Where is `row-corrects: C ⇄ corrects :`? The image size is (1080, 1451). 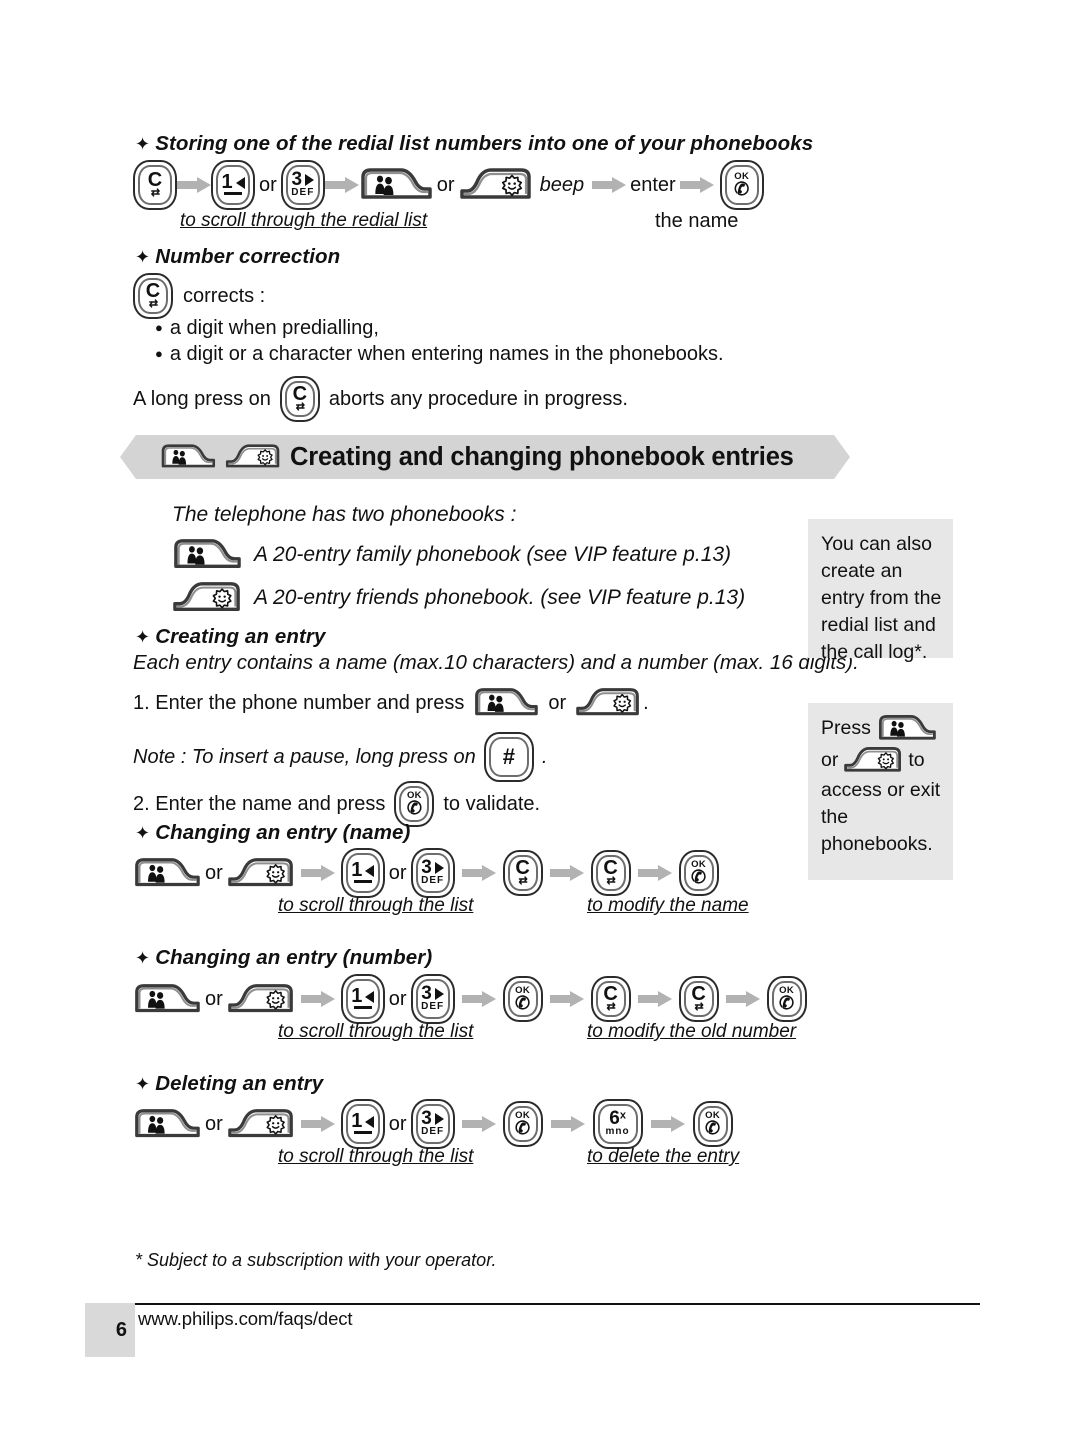 row-corrects: C ⇄ corrects : is located at coordinates (199, 296).